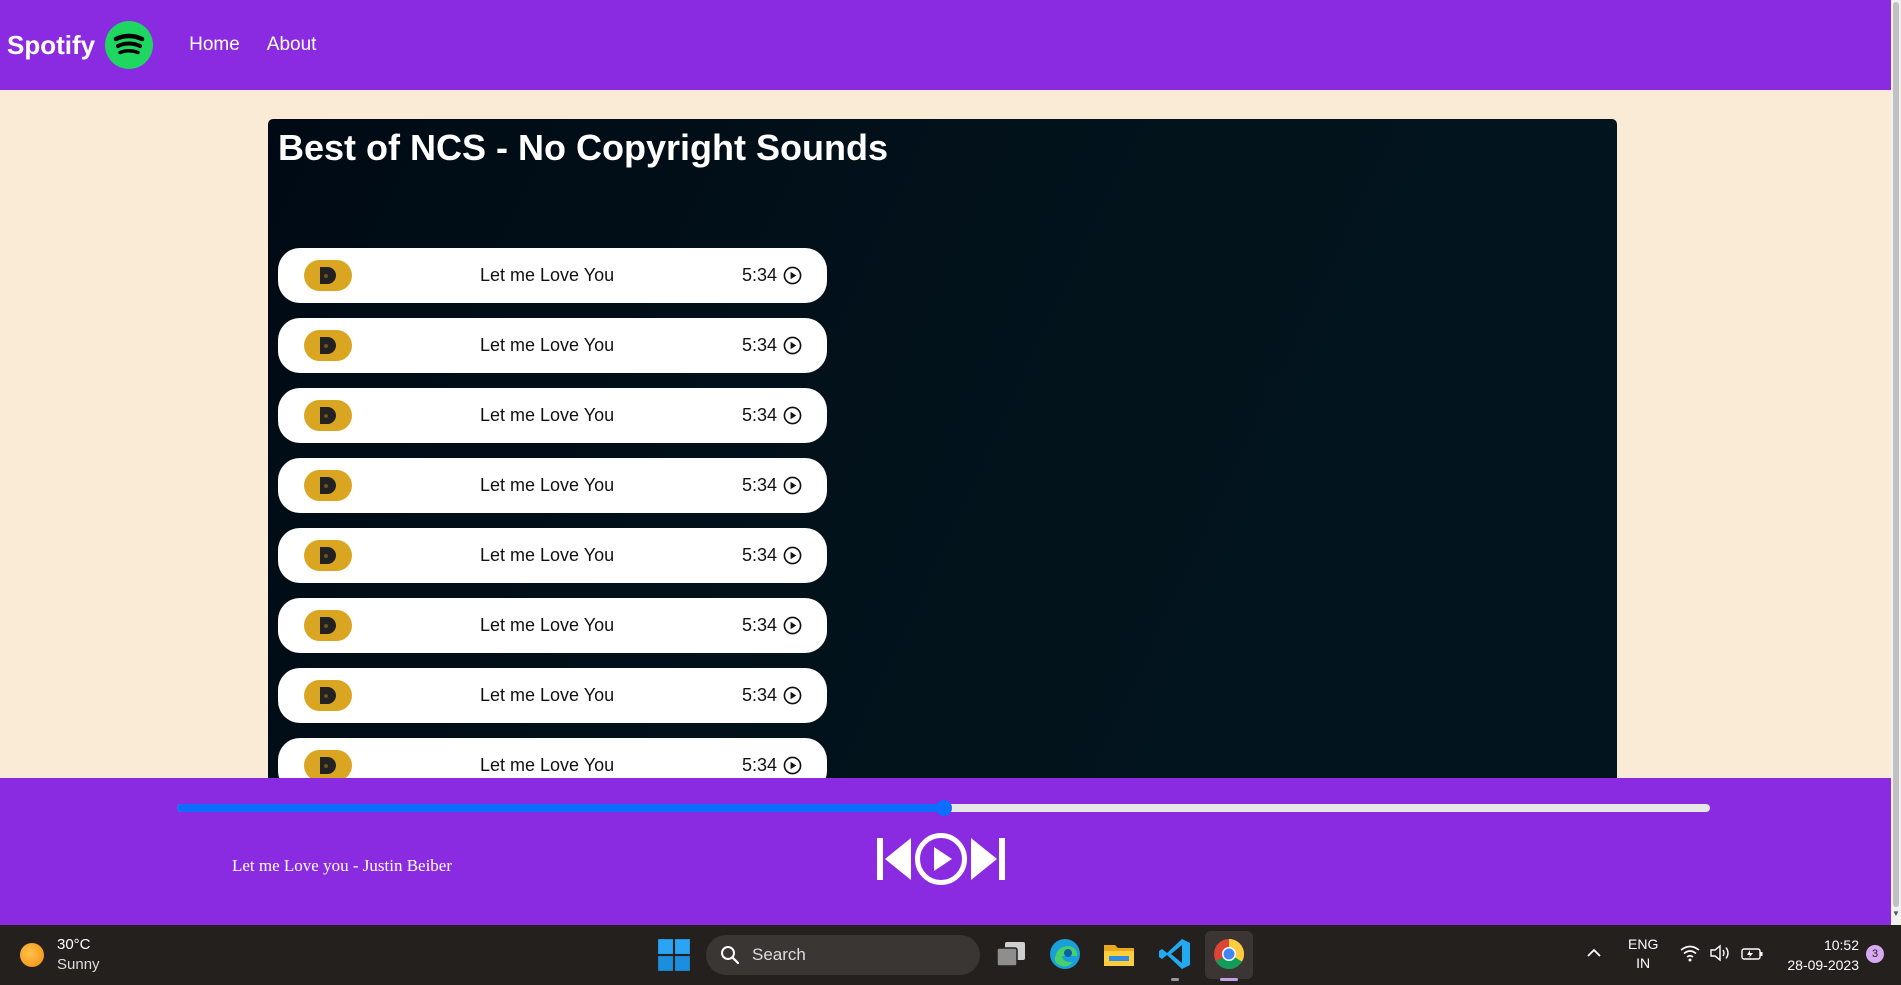 This screenshot has width=1901, height=985. I want to click on file-explorer-icon, so click(1119, 954).